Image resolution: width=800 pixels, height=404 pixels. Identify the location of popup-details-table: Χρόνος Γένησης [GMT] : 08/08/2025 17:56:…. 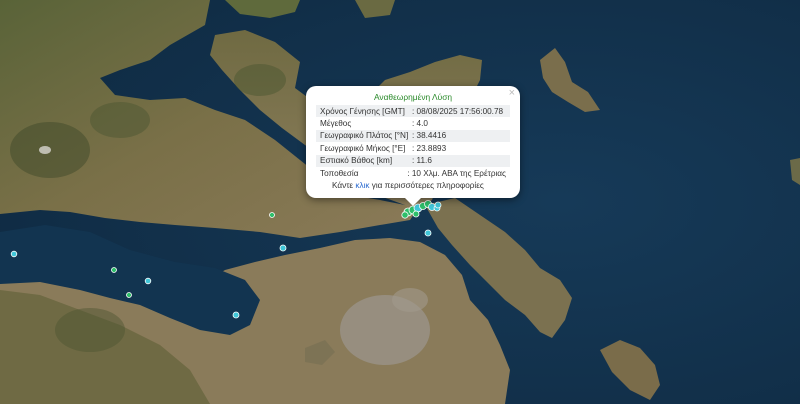
(413, 142).